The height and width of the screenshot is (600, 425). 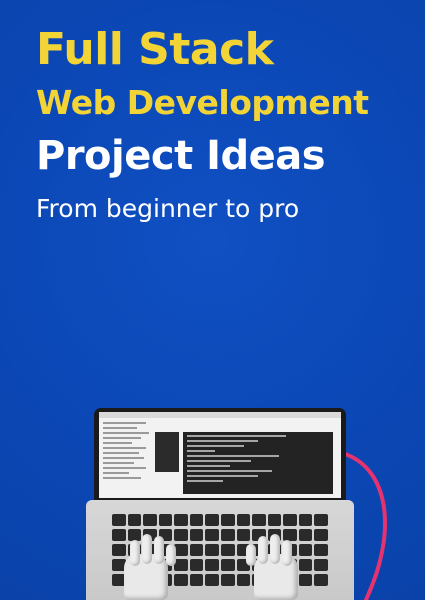 What do you see at coordinates (202, 102) in the screenshot?
I see `title-line-web-development: Web Development` at bounding box center [202, 102].